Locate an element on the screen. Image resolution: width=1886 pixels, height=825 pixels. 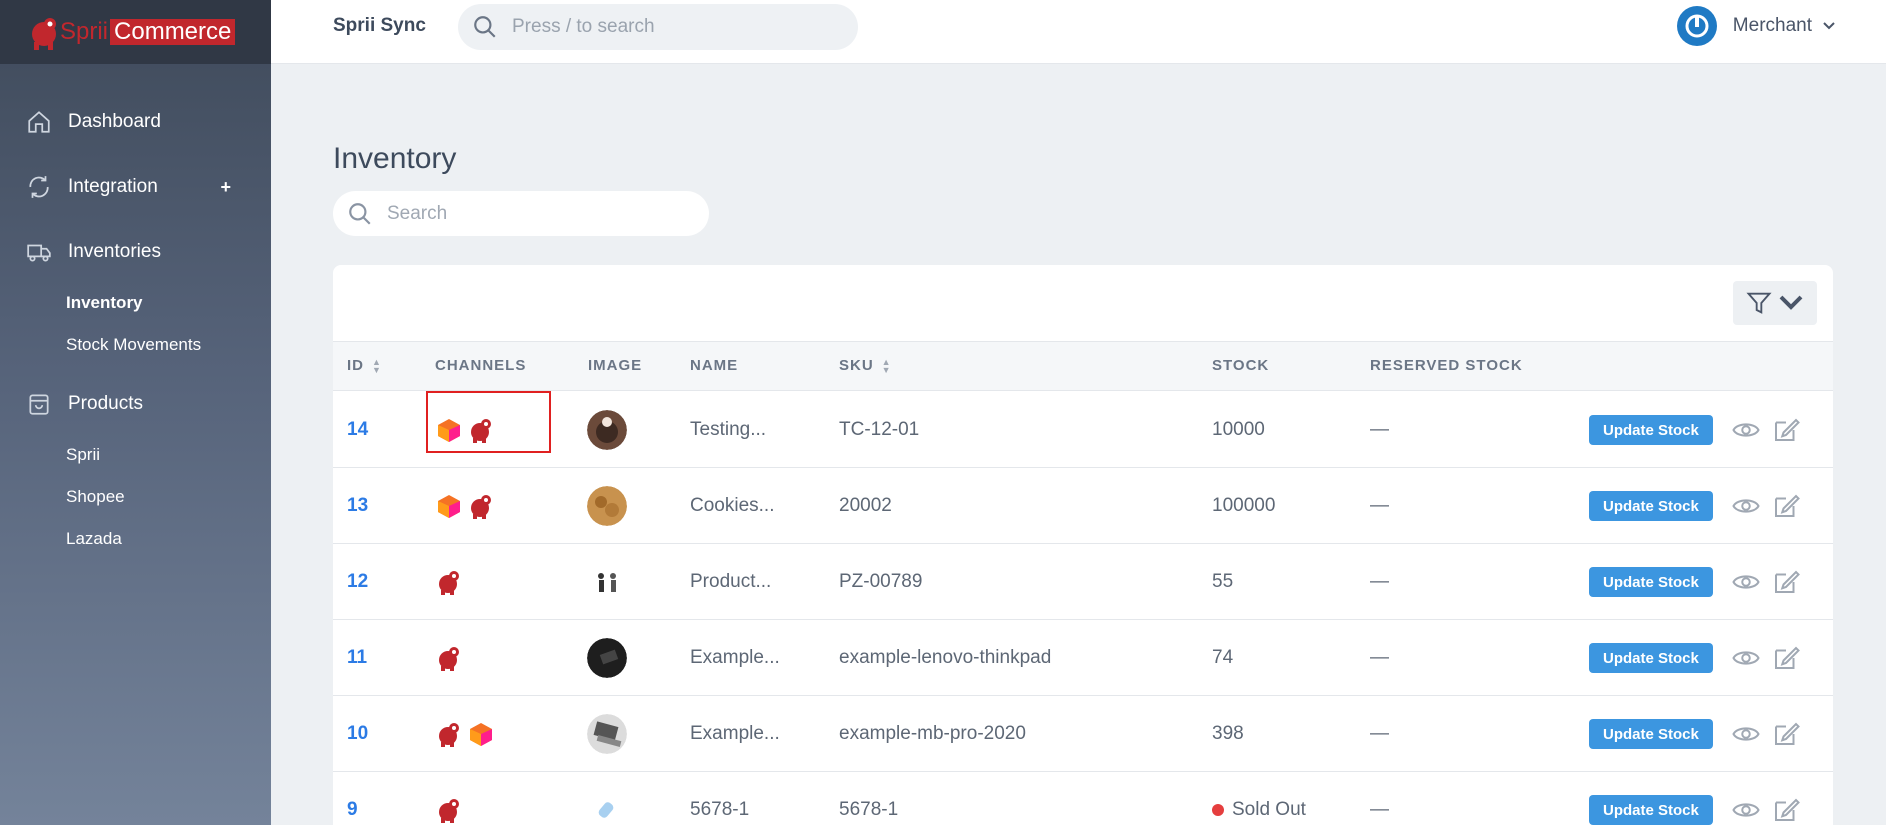
filter-button is located at coordinates (1775, 303).